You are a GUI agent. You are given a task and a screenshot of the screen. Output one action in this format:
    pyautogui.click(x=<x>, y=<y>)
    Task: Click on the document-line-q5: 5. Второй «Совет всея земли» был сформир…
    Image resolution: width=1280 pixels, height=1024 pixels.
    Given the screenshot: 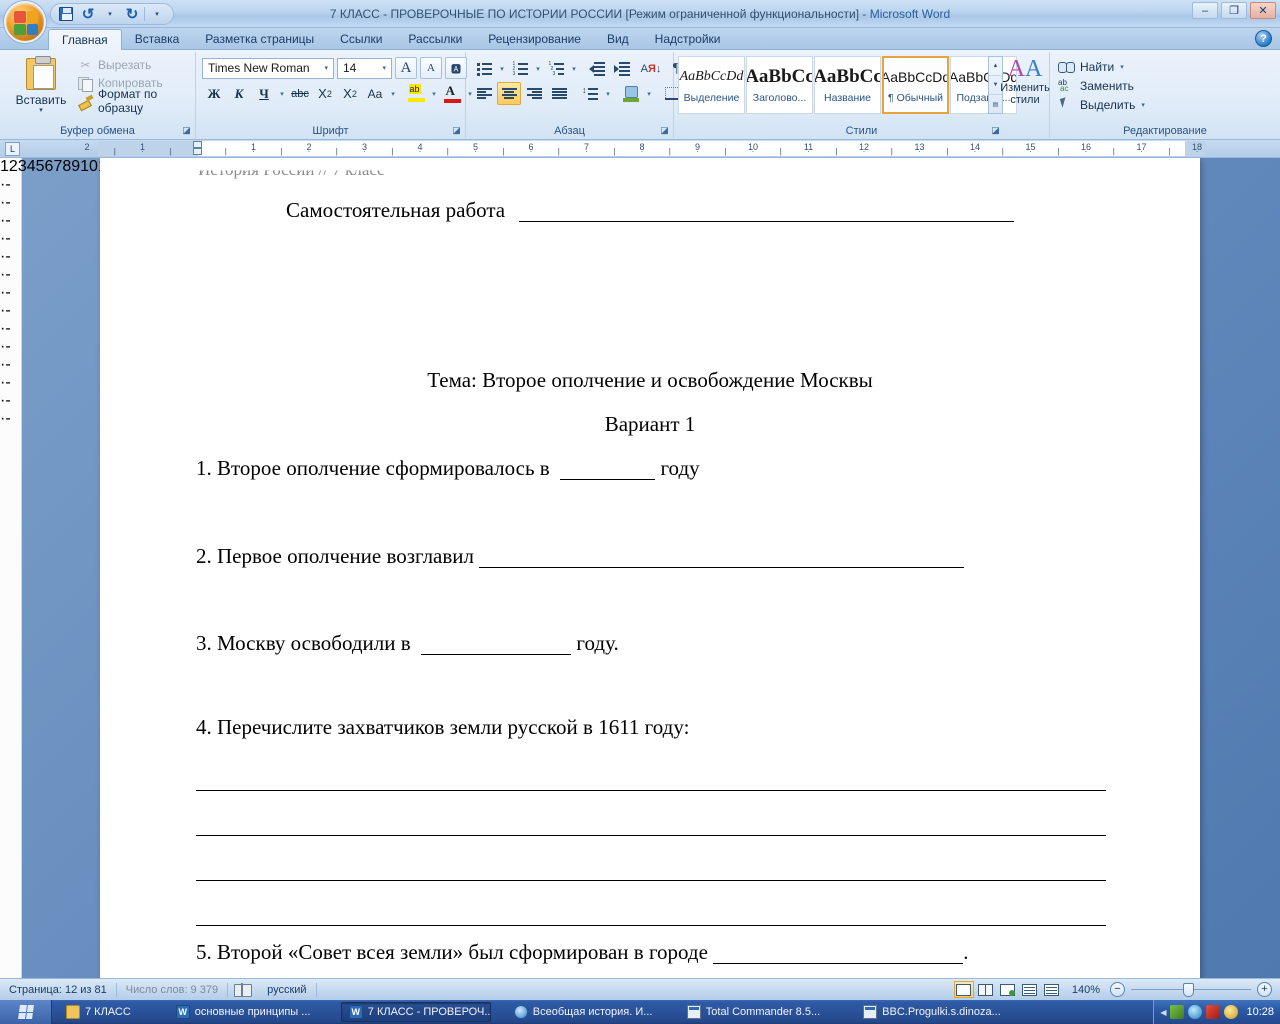 What is the action you would take?
    pyautogui.click(x=650, y=945)
    